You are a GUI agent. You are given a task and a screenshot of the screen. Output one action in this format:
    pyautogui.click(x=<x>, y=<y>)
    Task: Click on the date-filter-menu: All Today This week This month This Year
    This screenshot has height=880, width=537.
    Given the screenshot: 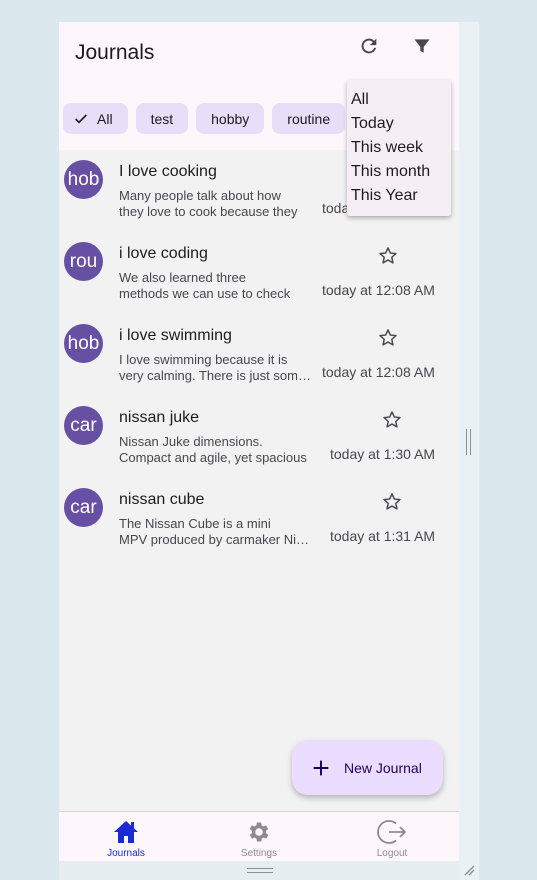 What is the action you would take?
    pyautogui.click(x=399, y=148)
    